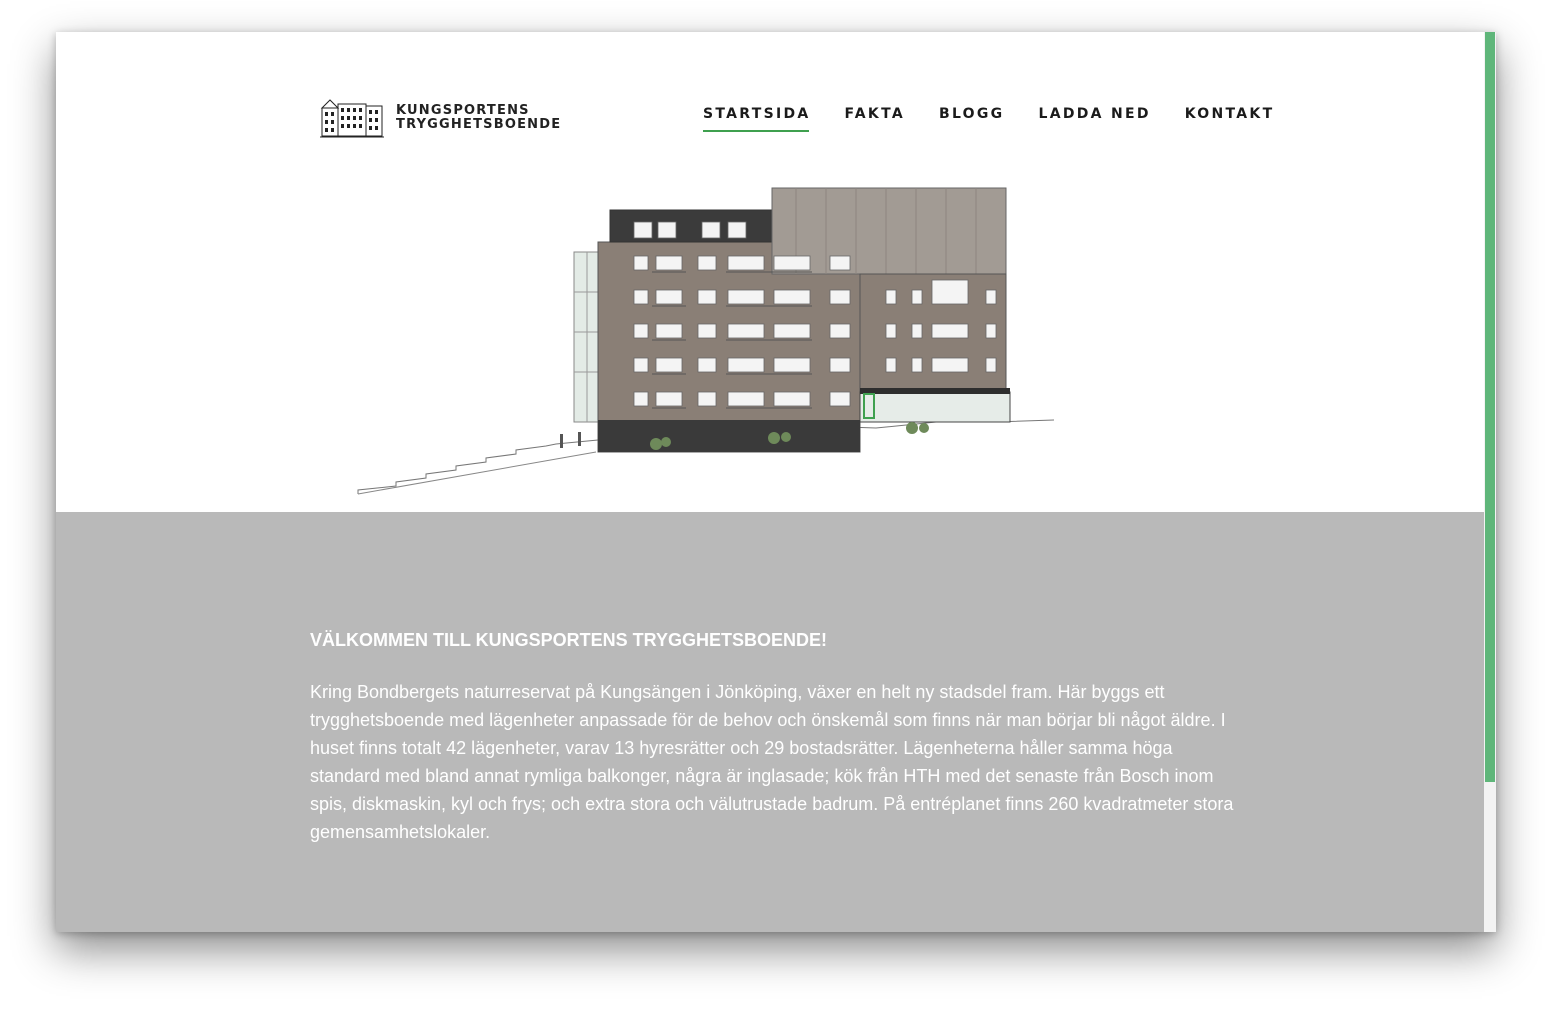 Image resolution: width=1552 pixels, height=1012 pixels. Describe the element at coordinates (463, 110) in the screenshot. I see `logo-line-1: KUNGSPORTENS` at that location.